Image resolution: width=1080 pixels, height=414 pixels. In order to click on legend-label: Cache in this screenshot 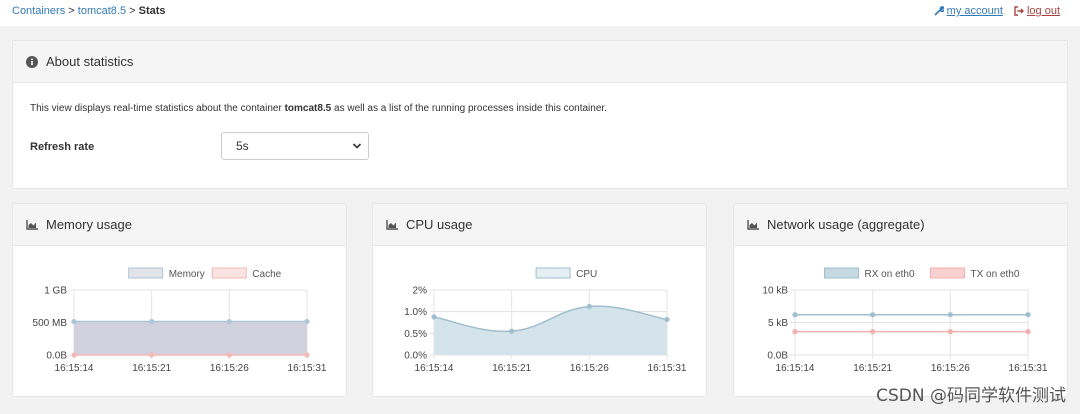, I will do `click(266, 274)`.